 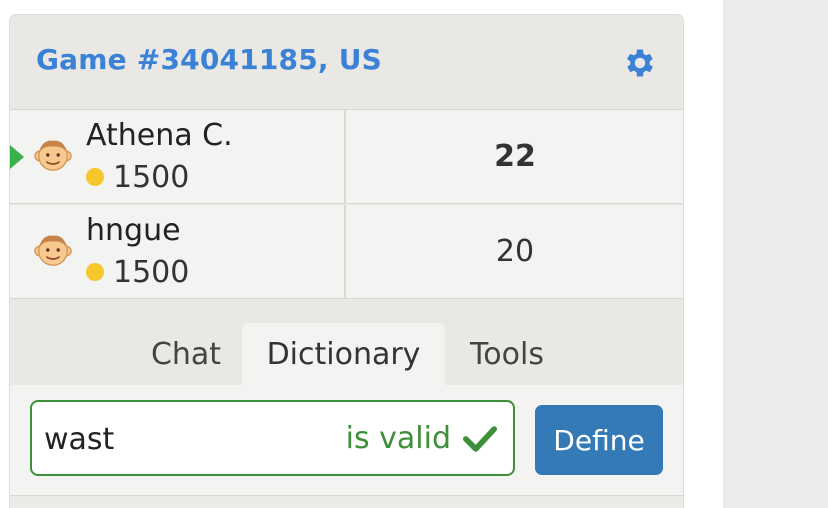 What do you see at coordinates (507, 354) in the screenshot?
I see `tab-tools: Tools` at bounding box center [507, 354].